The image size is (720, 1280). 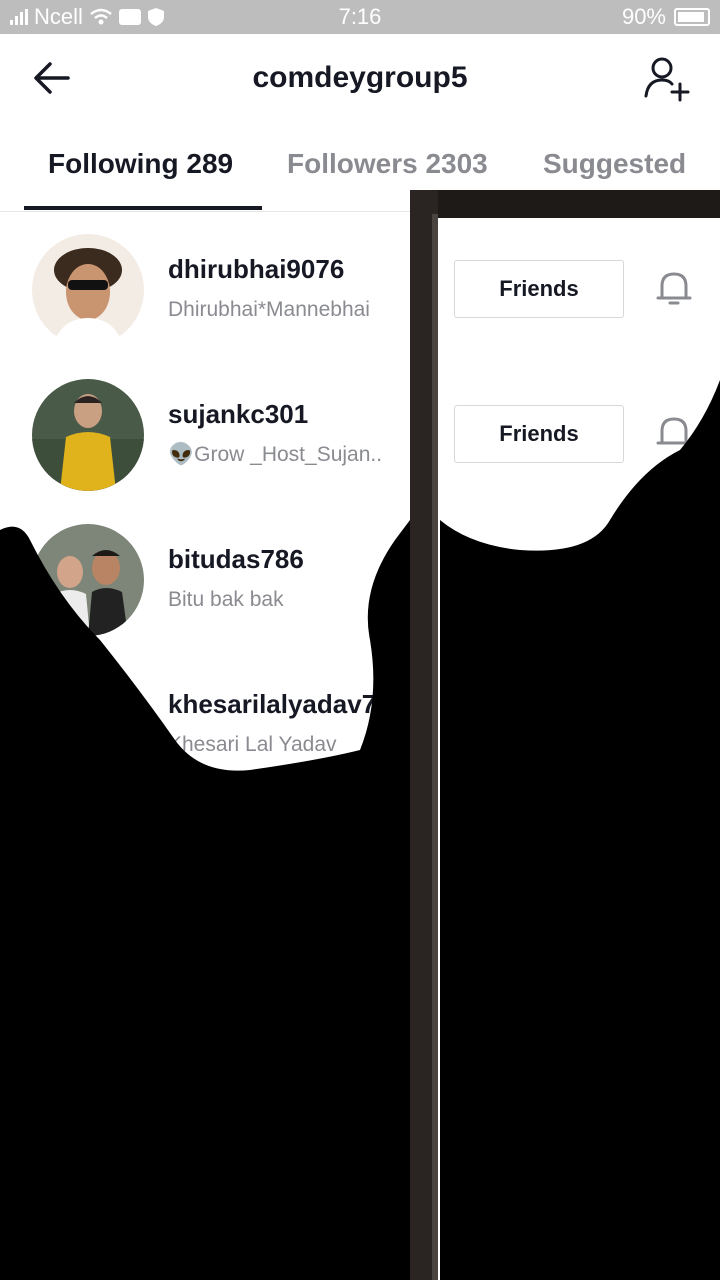 What do you see at coordinates (52, 78) in the screenshot?
I see `arrow-left-icon` at bounding box center [52, 78].